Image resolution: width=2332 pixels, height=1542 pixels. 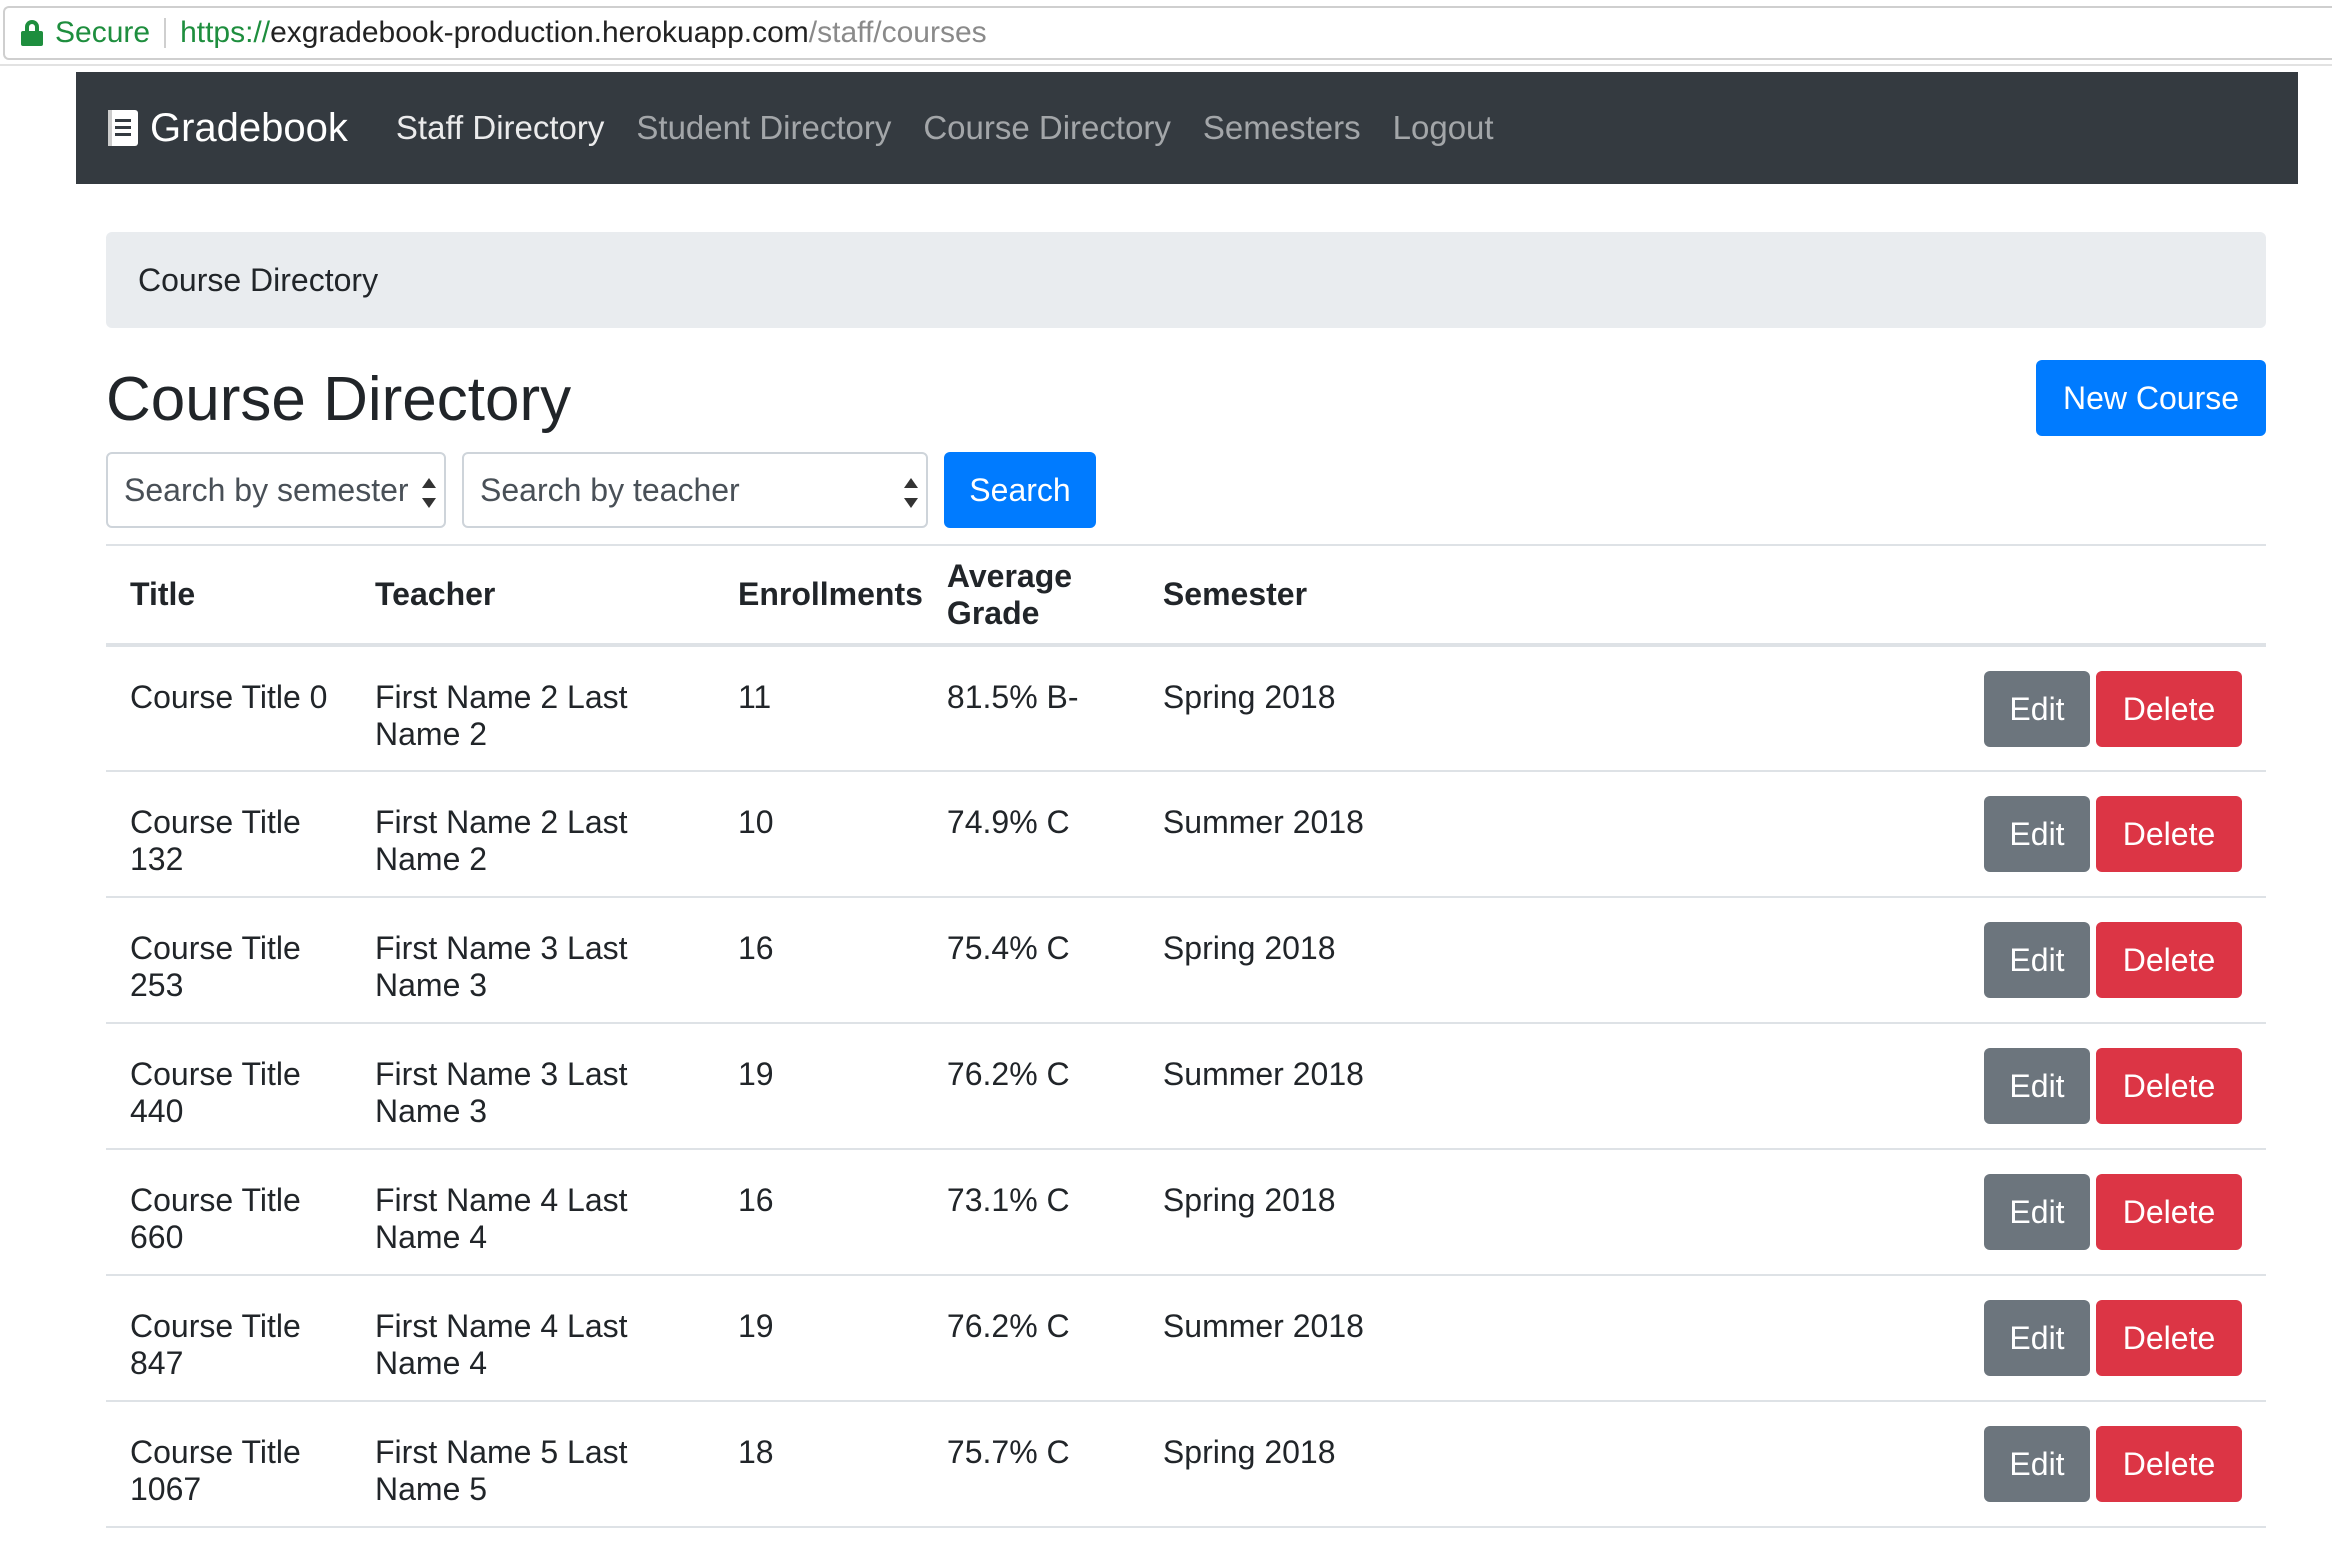 I want to click on header-semester: Semester, so click(x=1256, y=595).